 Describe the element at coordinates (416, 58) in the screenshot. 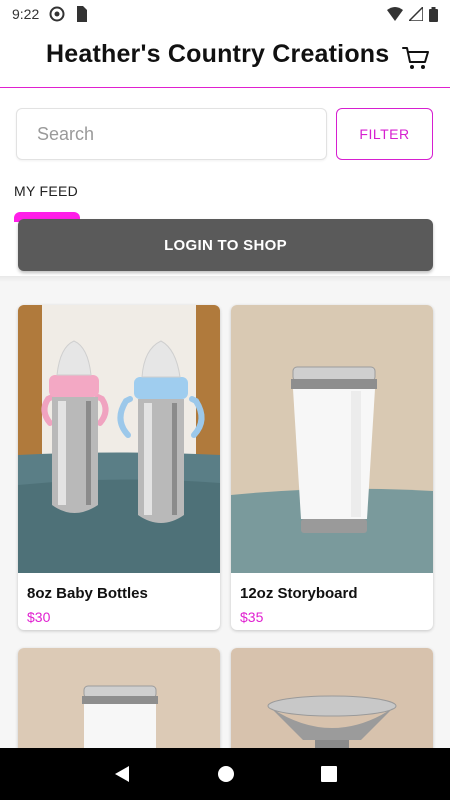

I see `shopping-cart-icon` at that location.